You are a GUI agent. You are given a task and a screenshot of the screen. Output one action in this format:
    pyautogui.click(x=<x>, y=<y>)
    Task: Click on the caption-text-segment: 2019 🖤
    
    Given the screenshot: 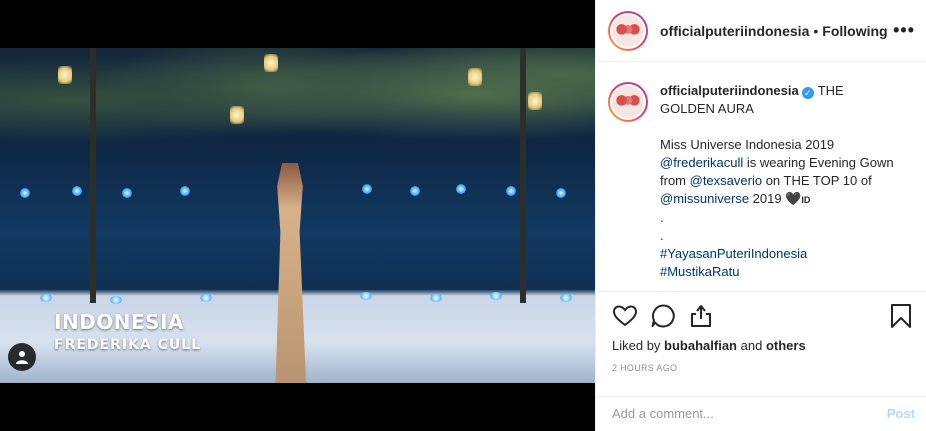 What is the action you would take?
    pyautogui.click(x=775, y=198)
    